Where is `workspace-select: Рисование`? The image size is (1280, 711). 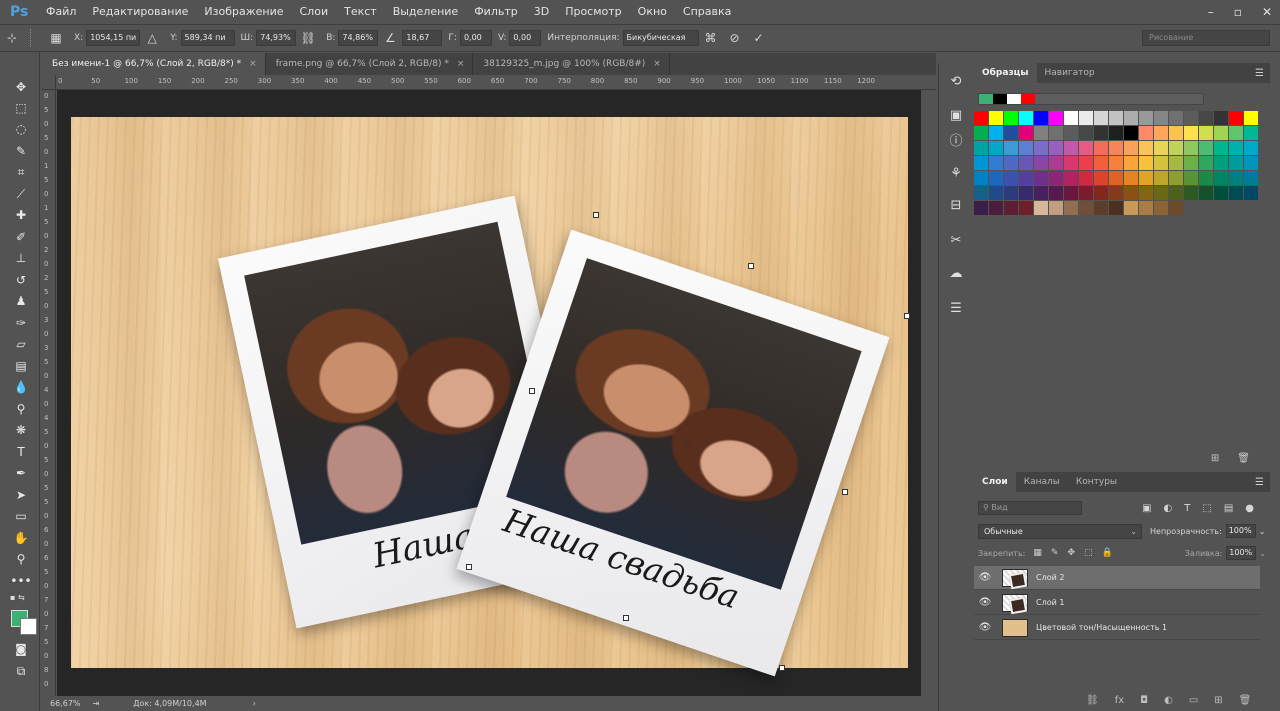 workspace-select: Рисование is located at coordinates (1206, 38).